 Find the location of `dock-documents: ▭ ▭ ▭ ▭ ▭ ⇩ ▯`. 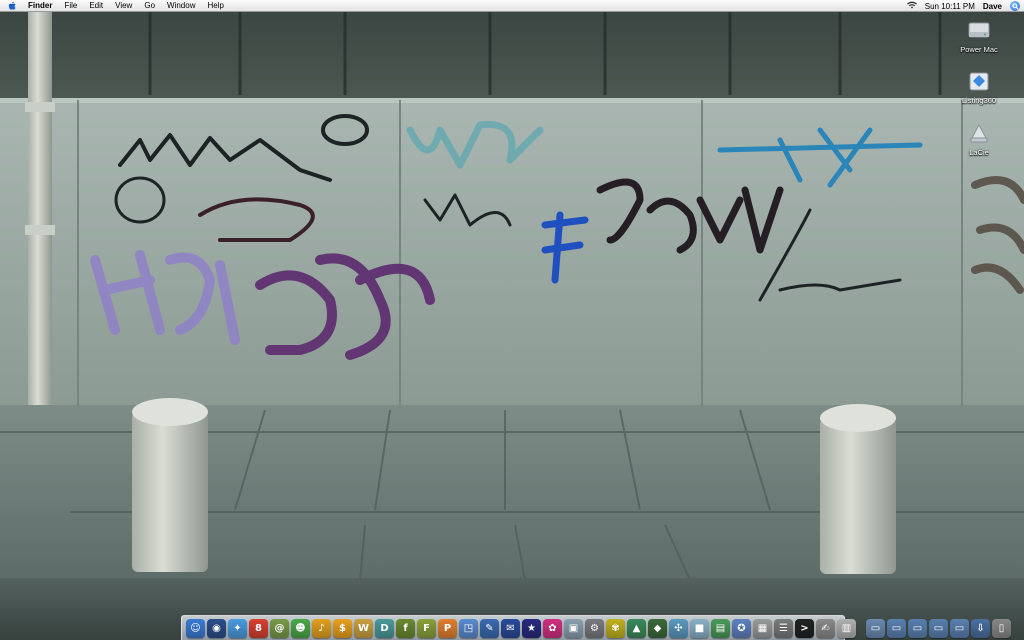

dock-documents: ▭ ▭ ▭ ▭ ▭ ⇩ ▯ is located at coordinates (938, 628).